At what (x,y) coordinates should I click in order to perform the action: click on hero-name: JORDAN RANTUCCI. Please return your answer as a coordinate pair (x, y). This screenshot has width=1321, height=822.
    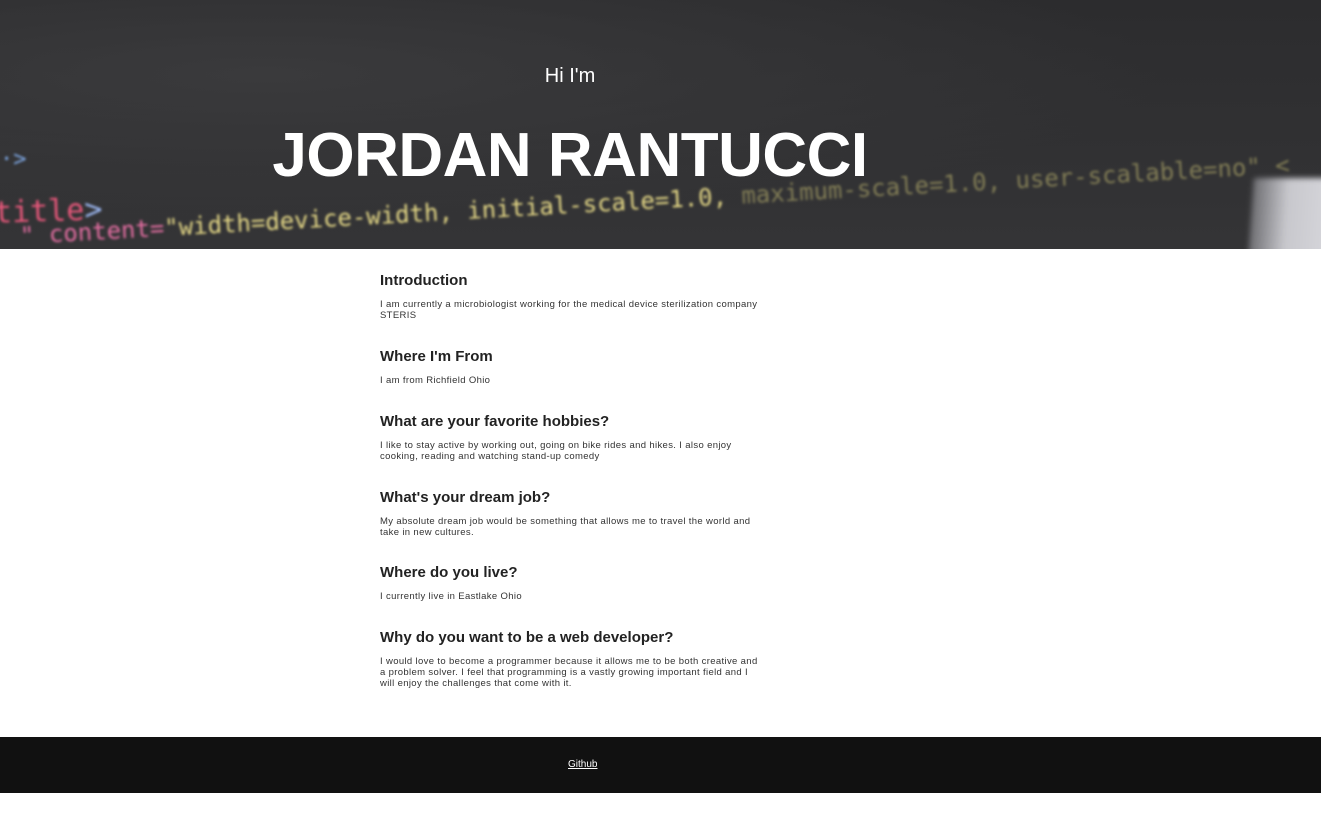
    Looking at the image, I should click on (570, 155).